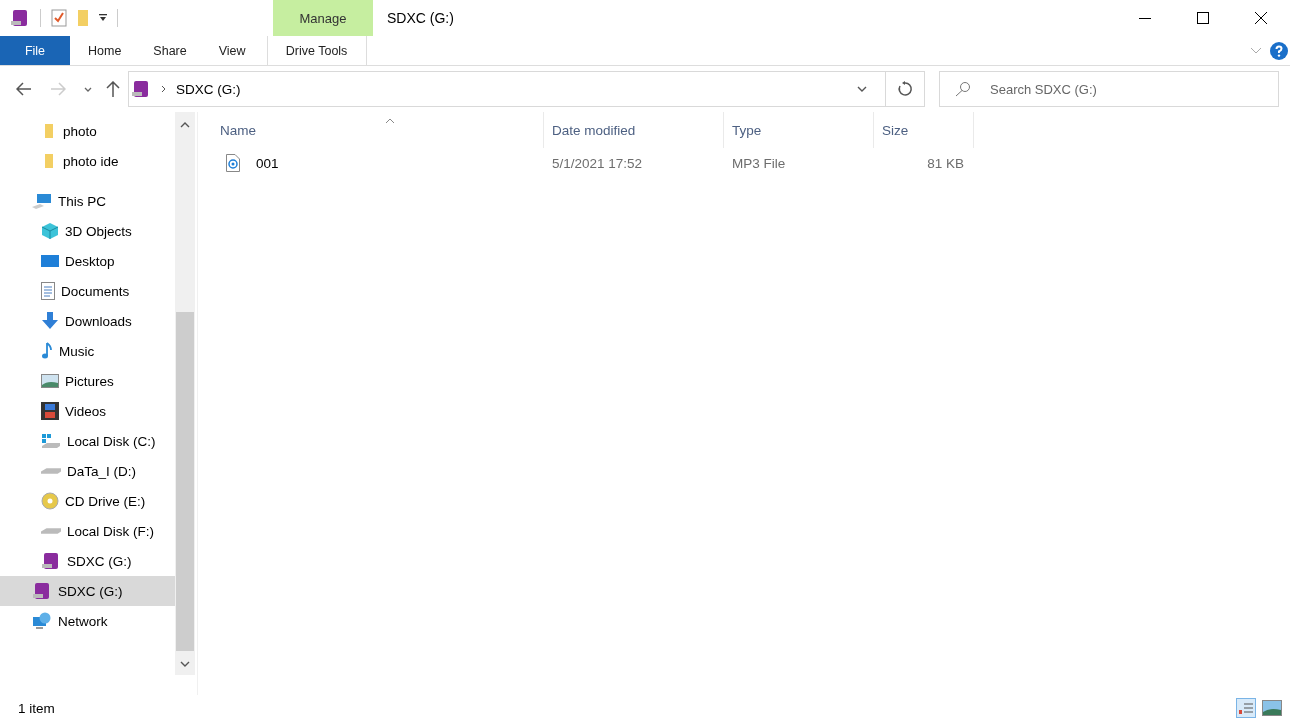 The image size is (1290, 721). What do you see at coordinates (1272, 708) in the screenshot?
I see `large-icons-view-icon` at bounding box center [1272, 708].